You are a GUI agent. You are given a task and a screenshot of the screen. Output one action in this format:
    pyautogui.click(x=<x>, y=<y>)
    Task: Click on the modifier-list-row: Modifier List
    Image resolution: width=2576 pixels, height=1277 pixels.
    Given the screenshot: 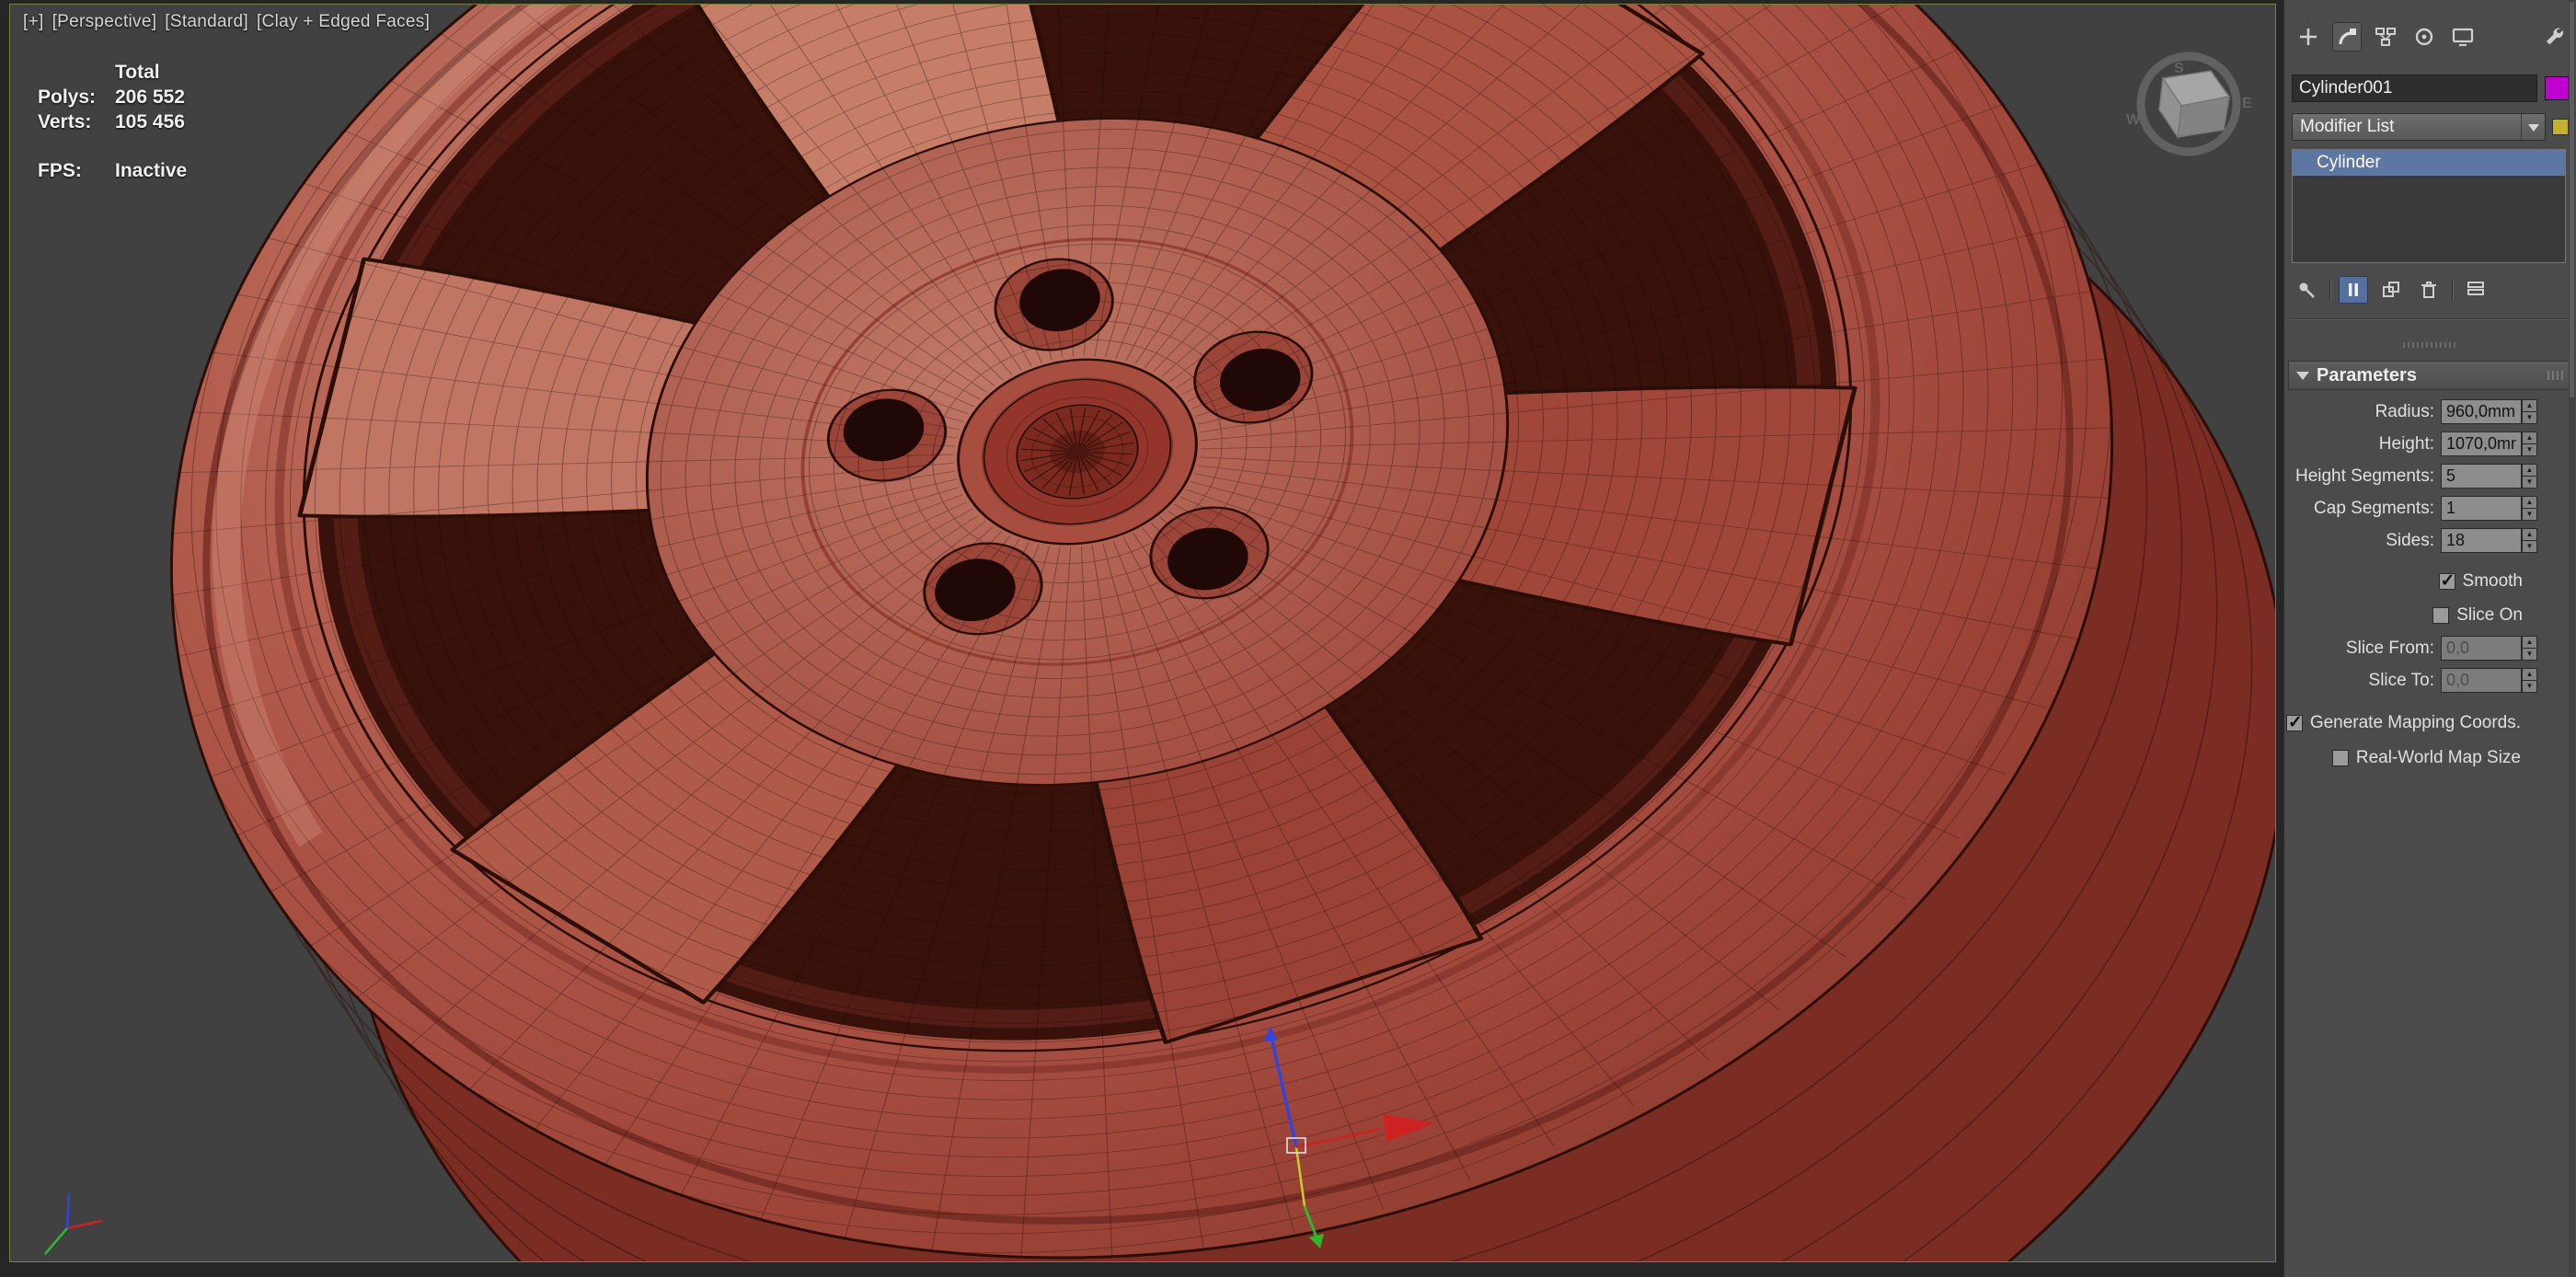 What is the action you would take?
    pyautogui.click(x=2430, y=127)
    